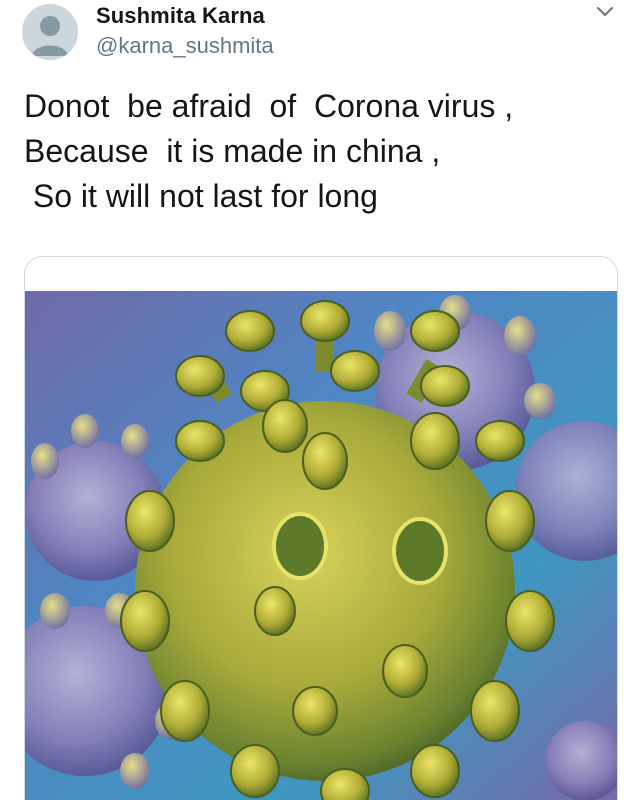 The height and width of the screenshot is (800, 640). What do you see at coordinates (50, 32) in the screenshot?
I see `default-avatar-icon` at bounding box center [50, 32].